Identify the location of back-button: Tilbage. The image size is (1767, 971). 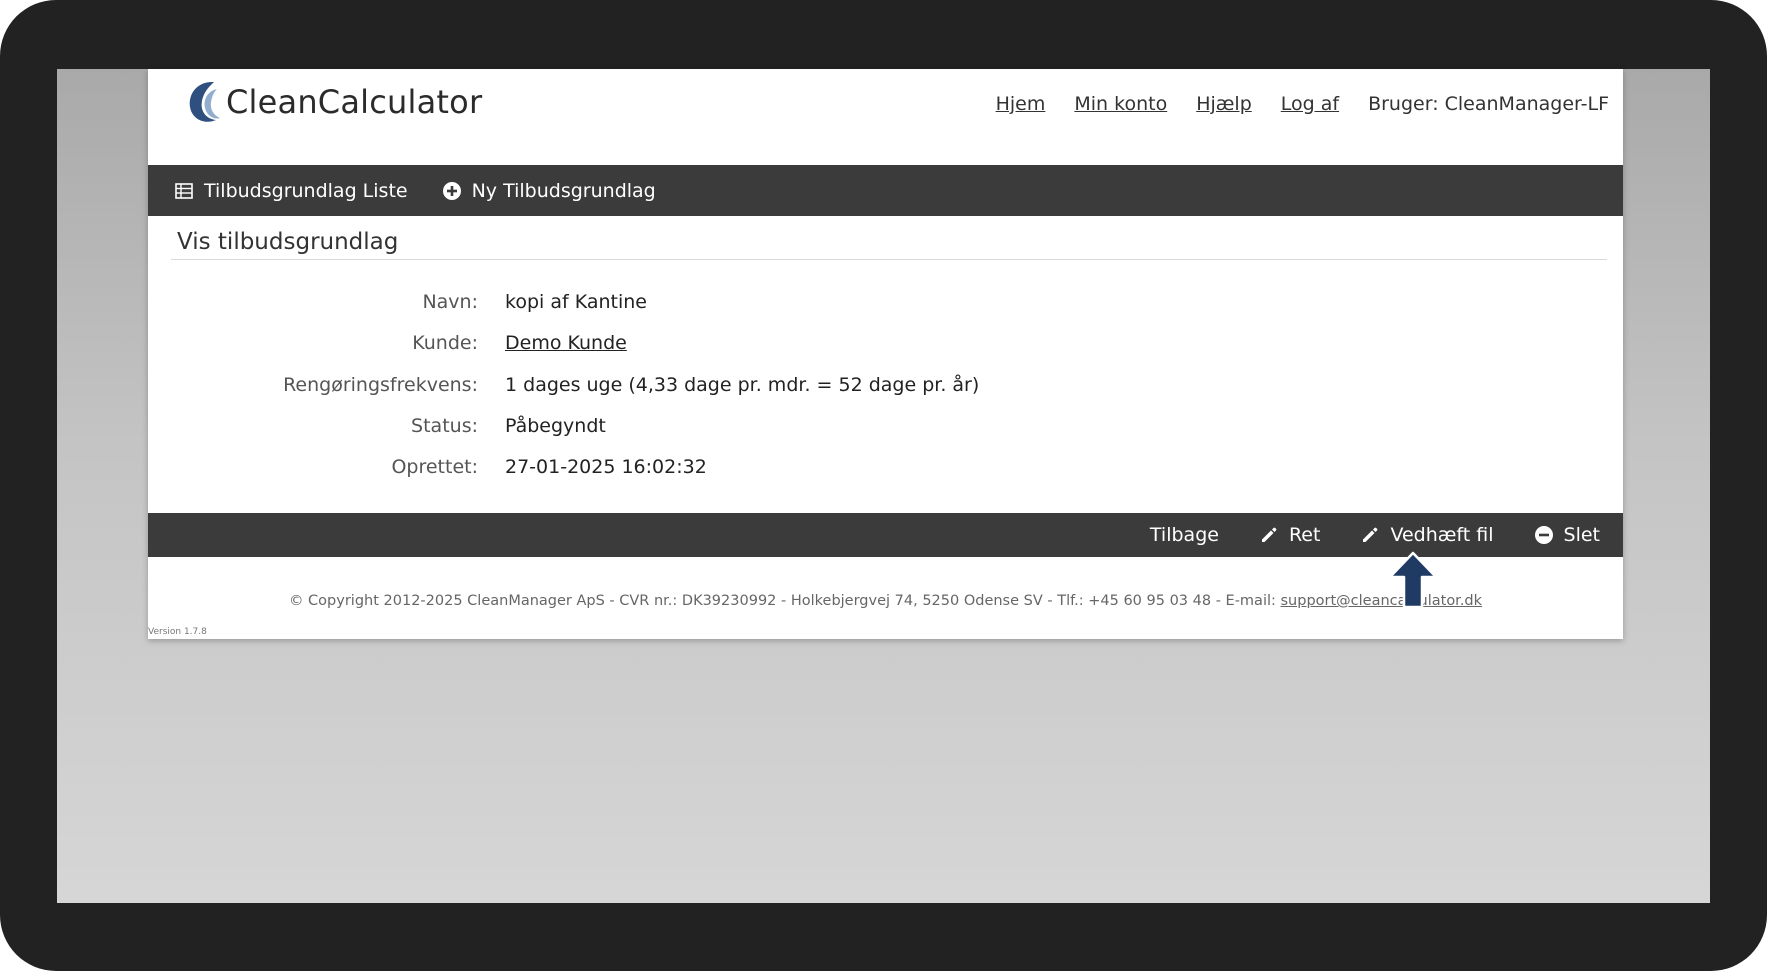
(1184, 535).